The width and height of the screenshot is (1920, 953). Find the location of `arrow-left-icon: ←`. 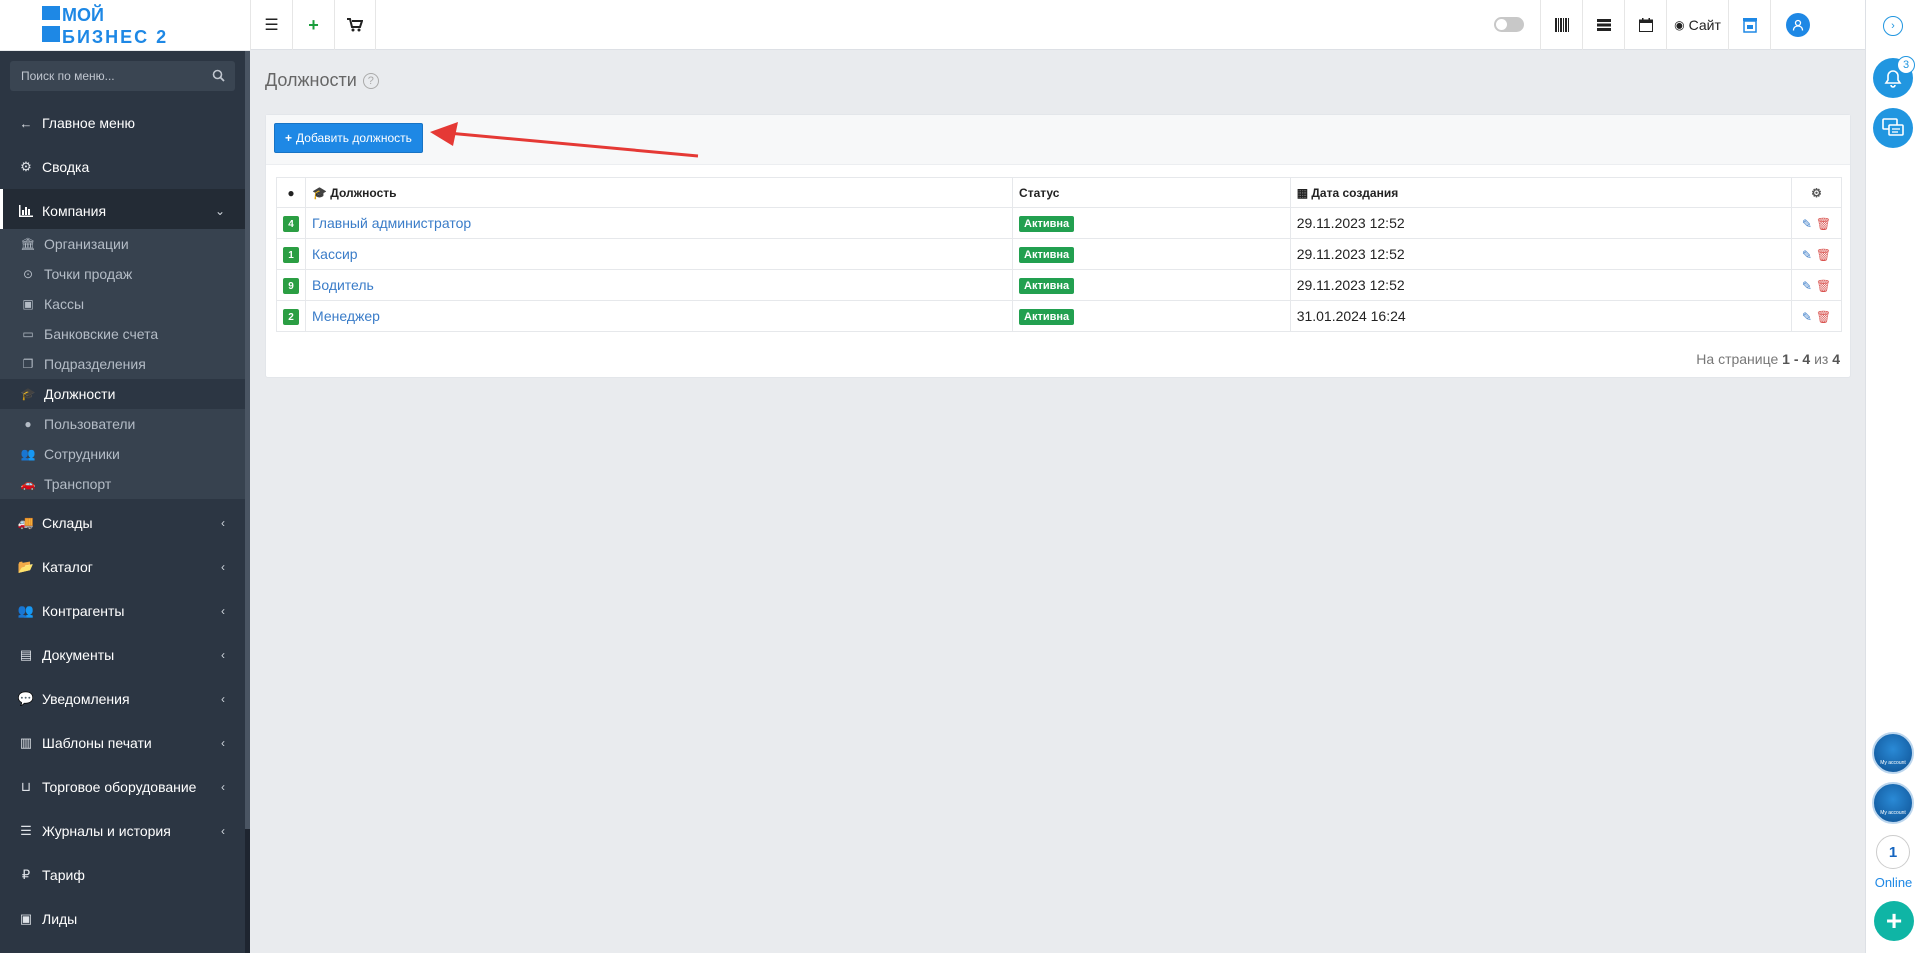

arrow-left-icon: ← is located at coordinates (26, 123).